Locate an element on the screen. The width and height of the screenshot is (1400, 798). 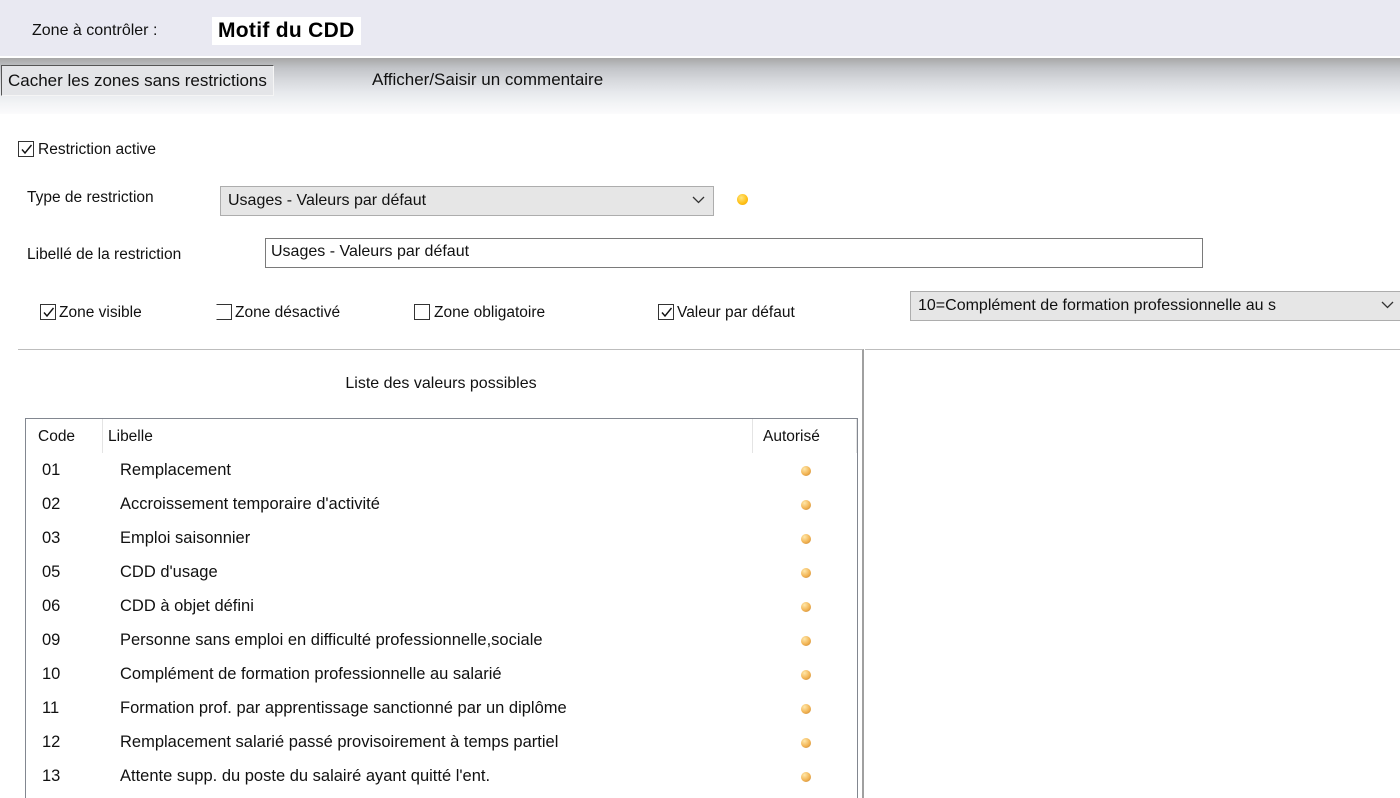
row-code: 03 is located at coordinates (51, 538).